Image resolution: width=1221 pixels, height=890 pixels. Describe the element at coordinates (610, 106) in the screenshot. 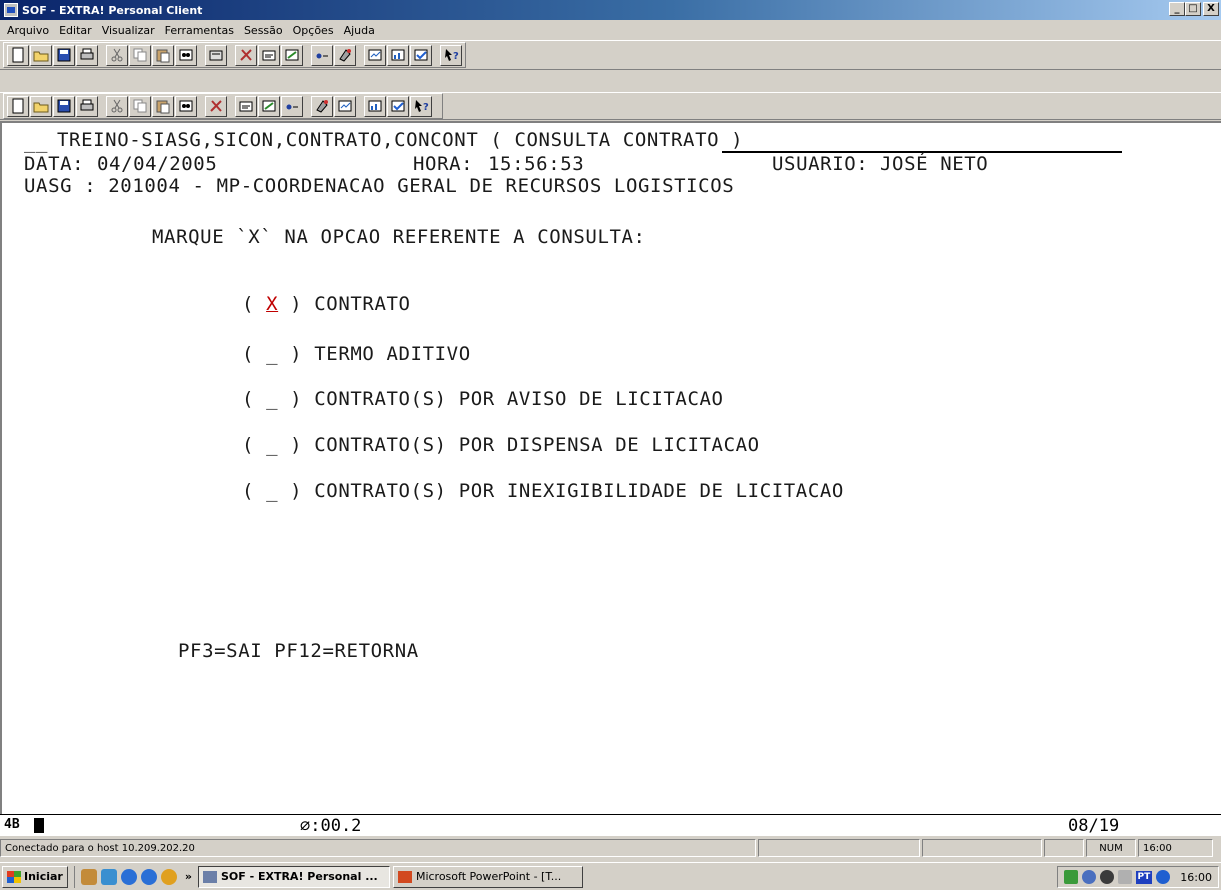

I see `toolbar-session: ?` at that location.